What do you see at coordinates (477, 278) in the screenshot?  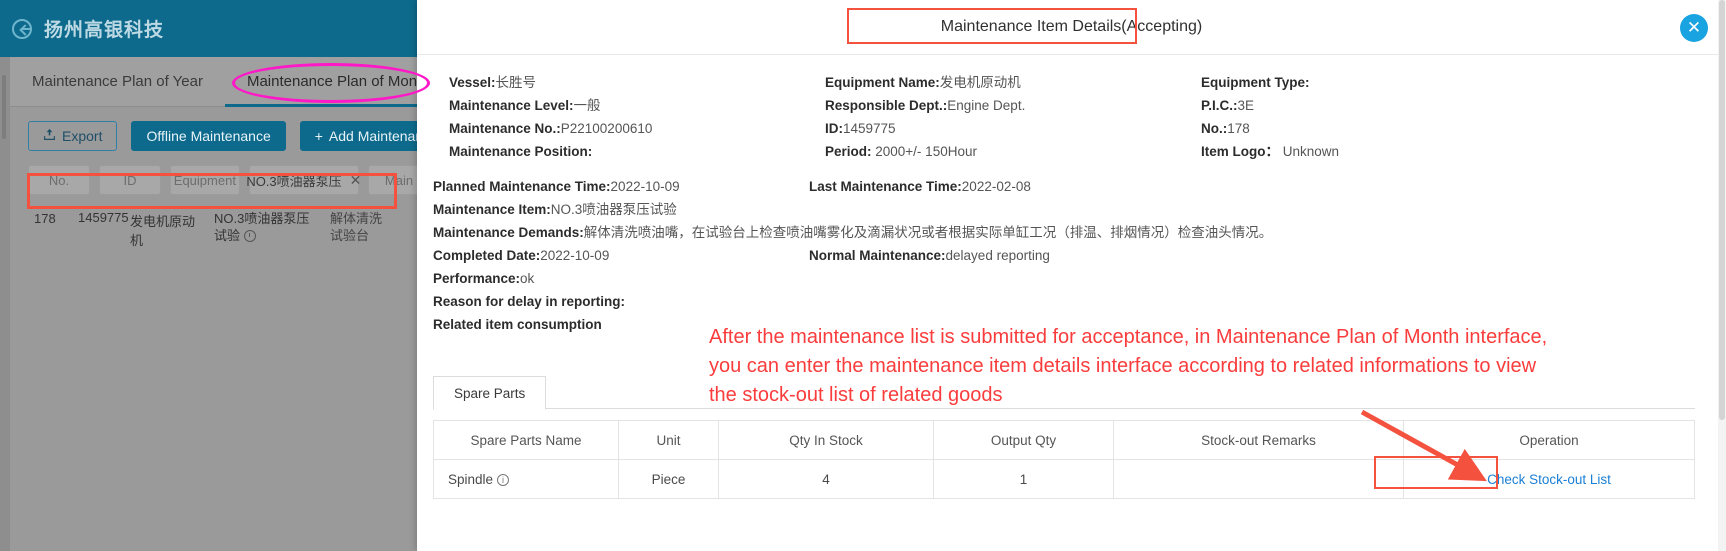 I see `row-performance-label: Performance:` at bounding box center [477, 278].